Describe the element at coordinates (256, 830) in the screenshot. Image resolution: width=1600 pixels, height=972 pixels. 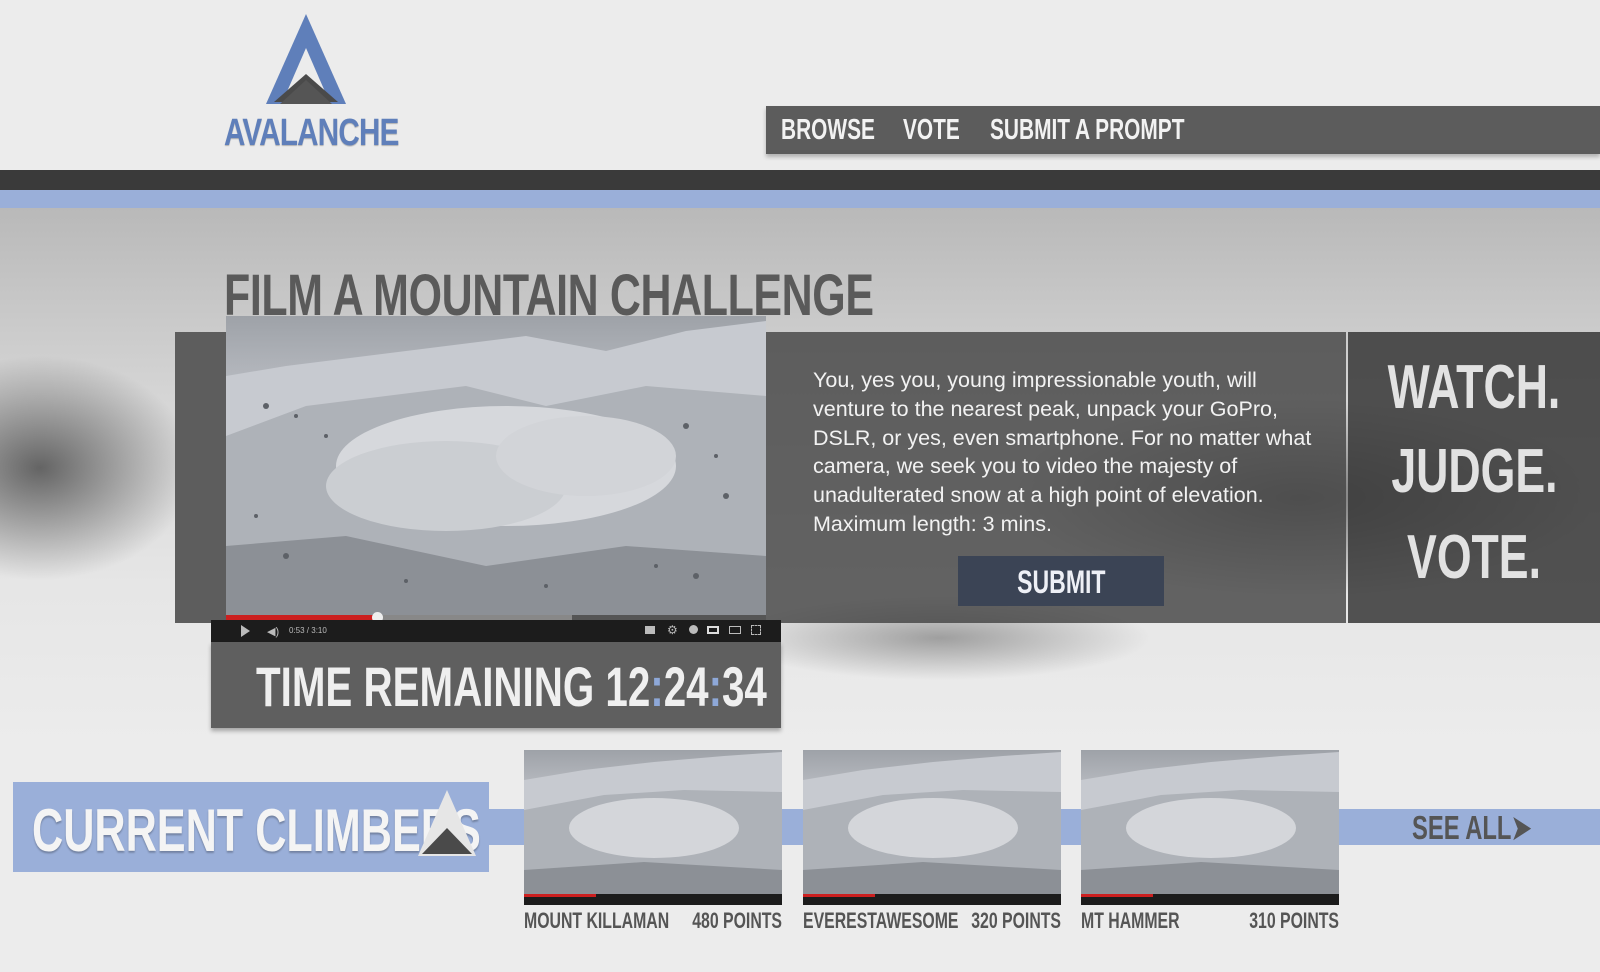
I see `current-climbers-title: CURRENT CLIMBERS` at that location.